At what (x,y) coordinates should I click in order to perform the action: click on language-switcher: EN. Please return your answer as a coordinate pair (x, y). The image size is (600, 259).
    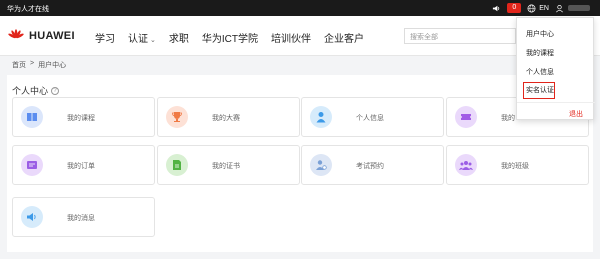
    Looking at the image, I should click on (538, 8).